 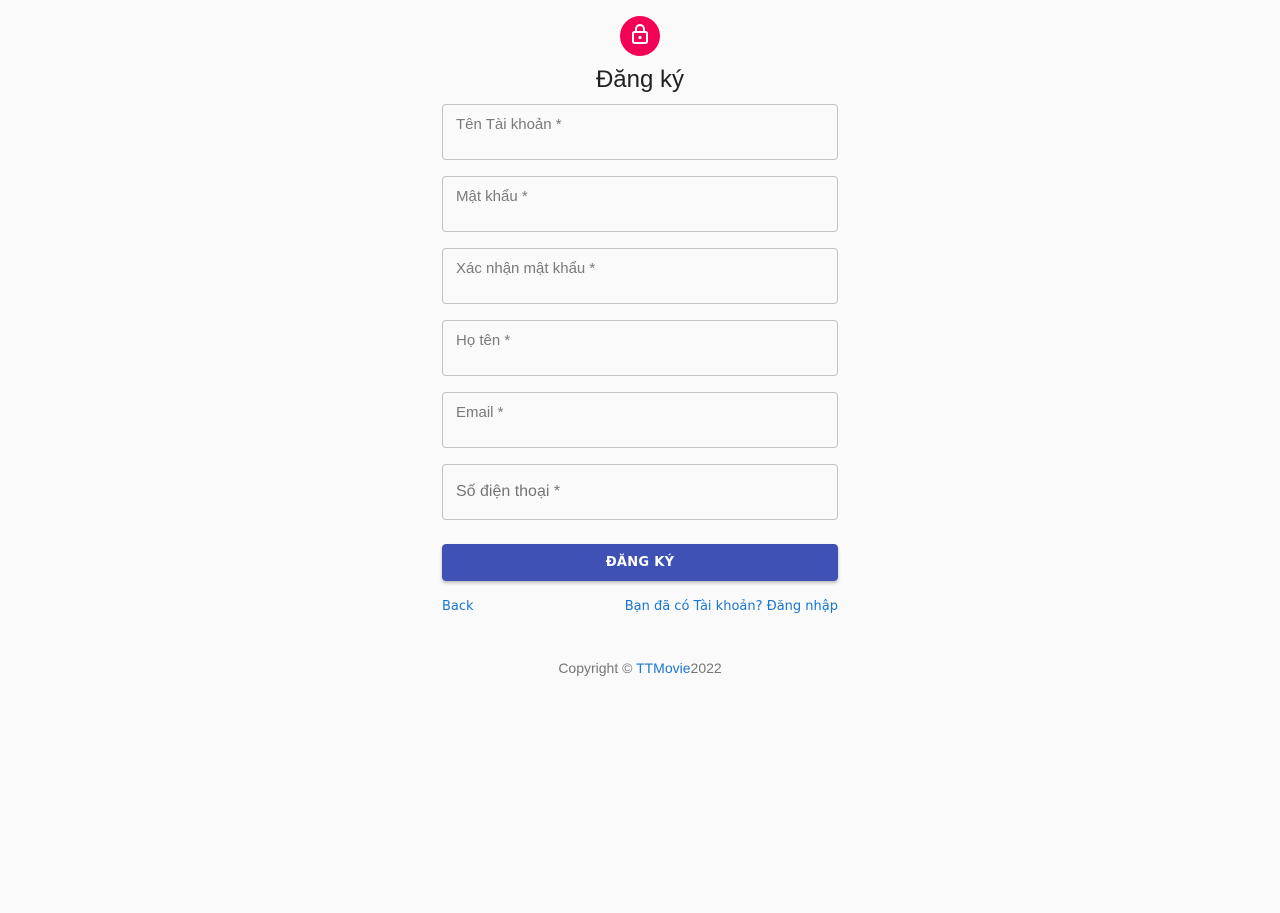 I want to click on username-input, so click(x=640, y=132).